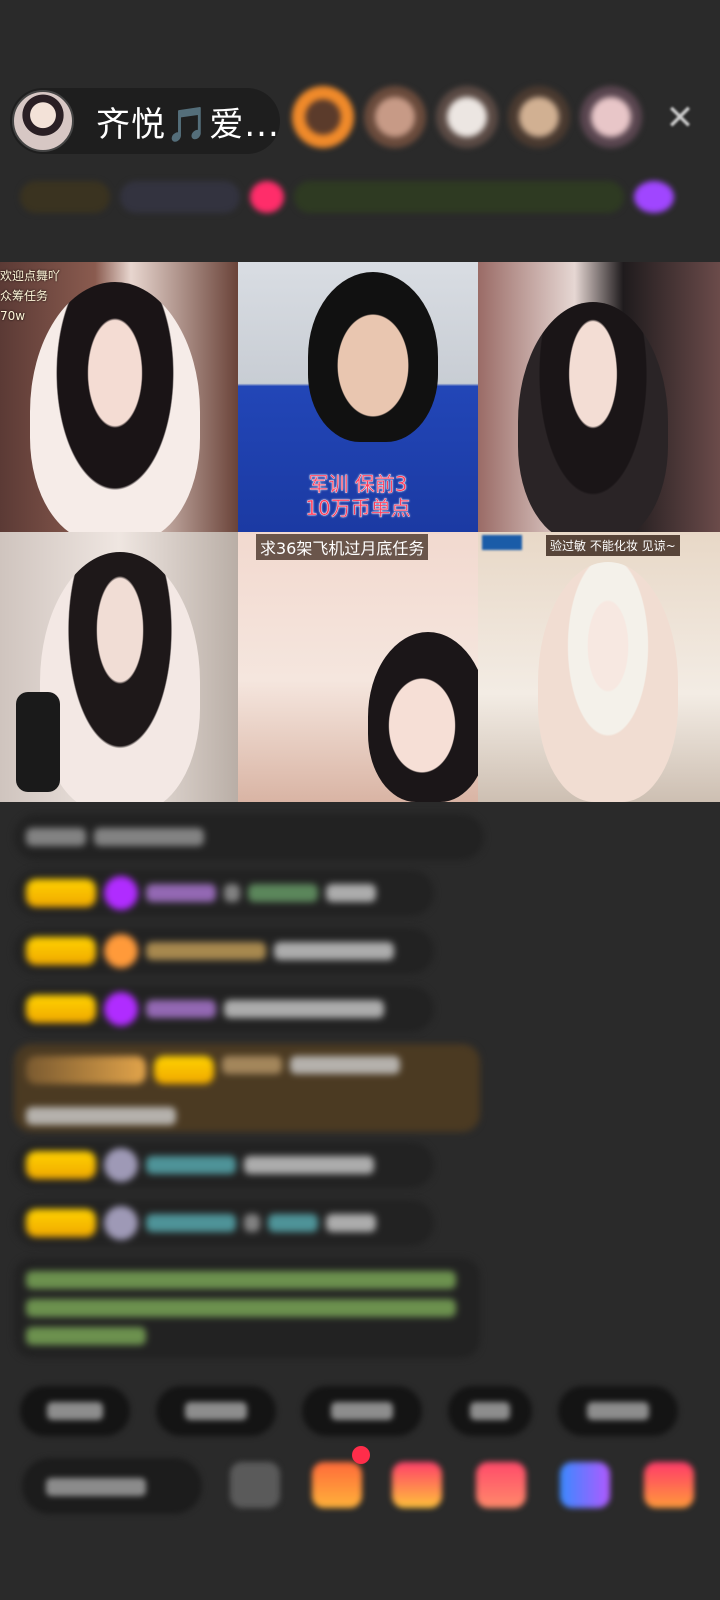  Describe the element at coordinates (613, 545) in the screenshot. I see `guest-6-banner: 验过敏 不能化妆 见谅~` at that location.